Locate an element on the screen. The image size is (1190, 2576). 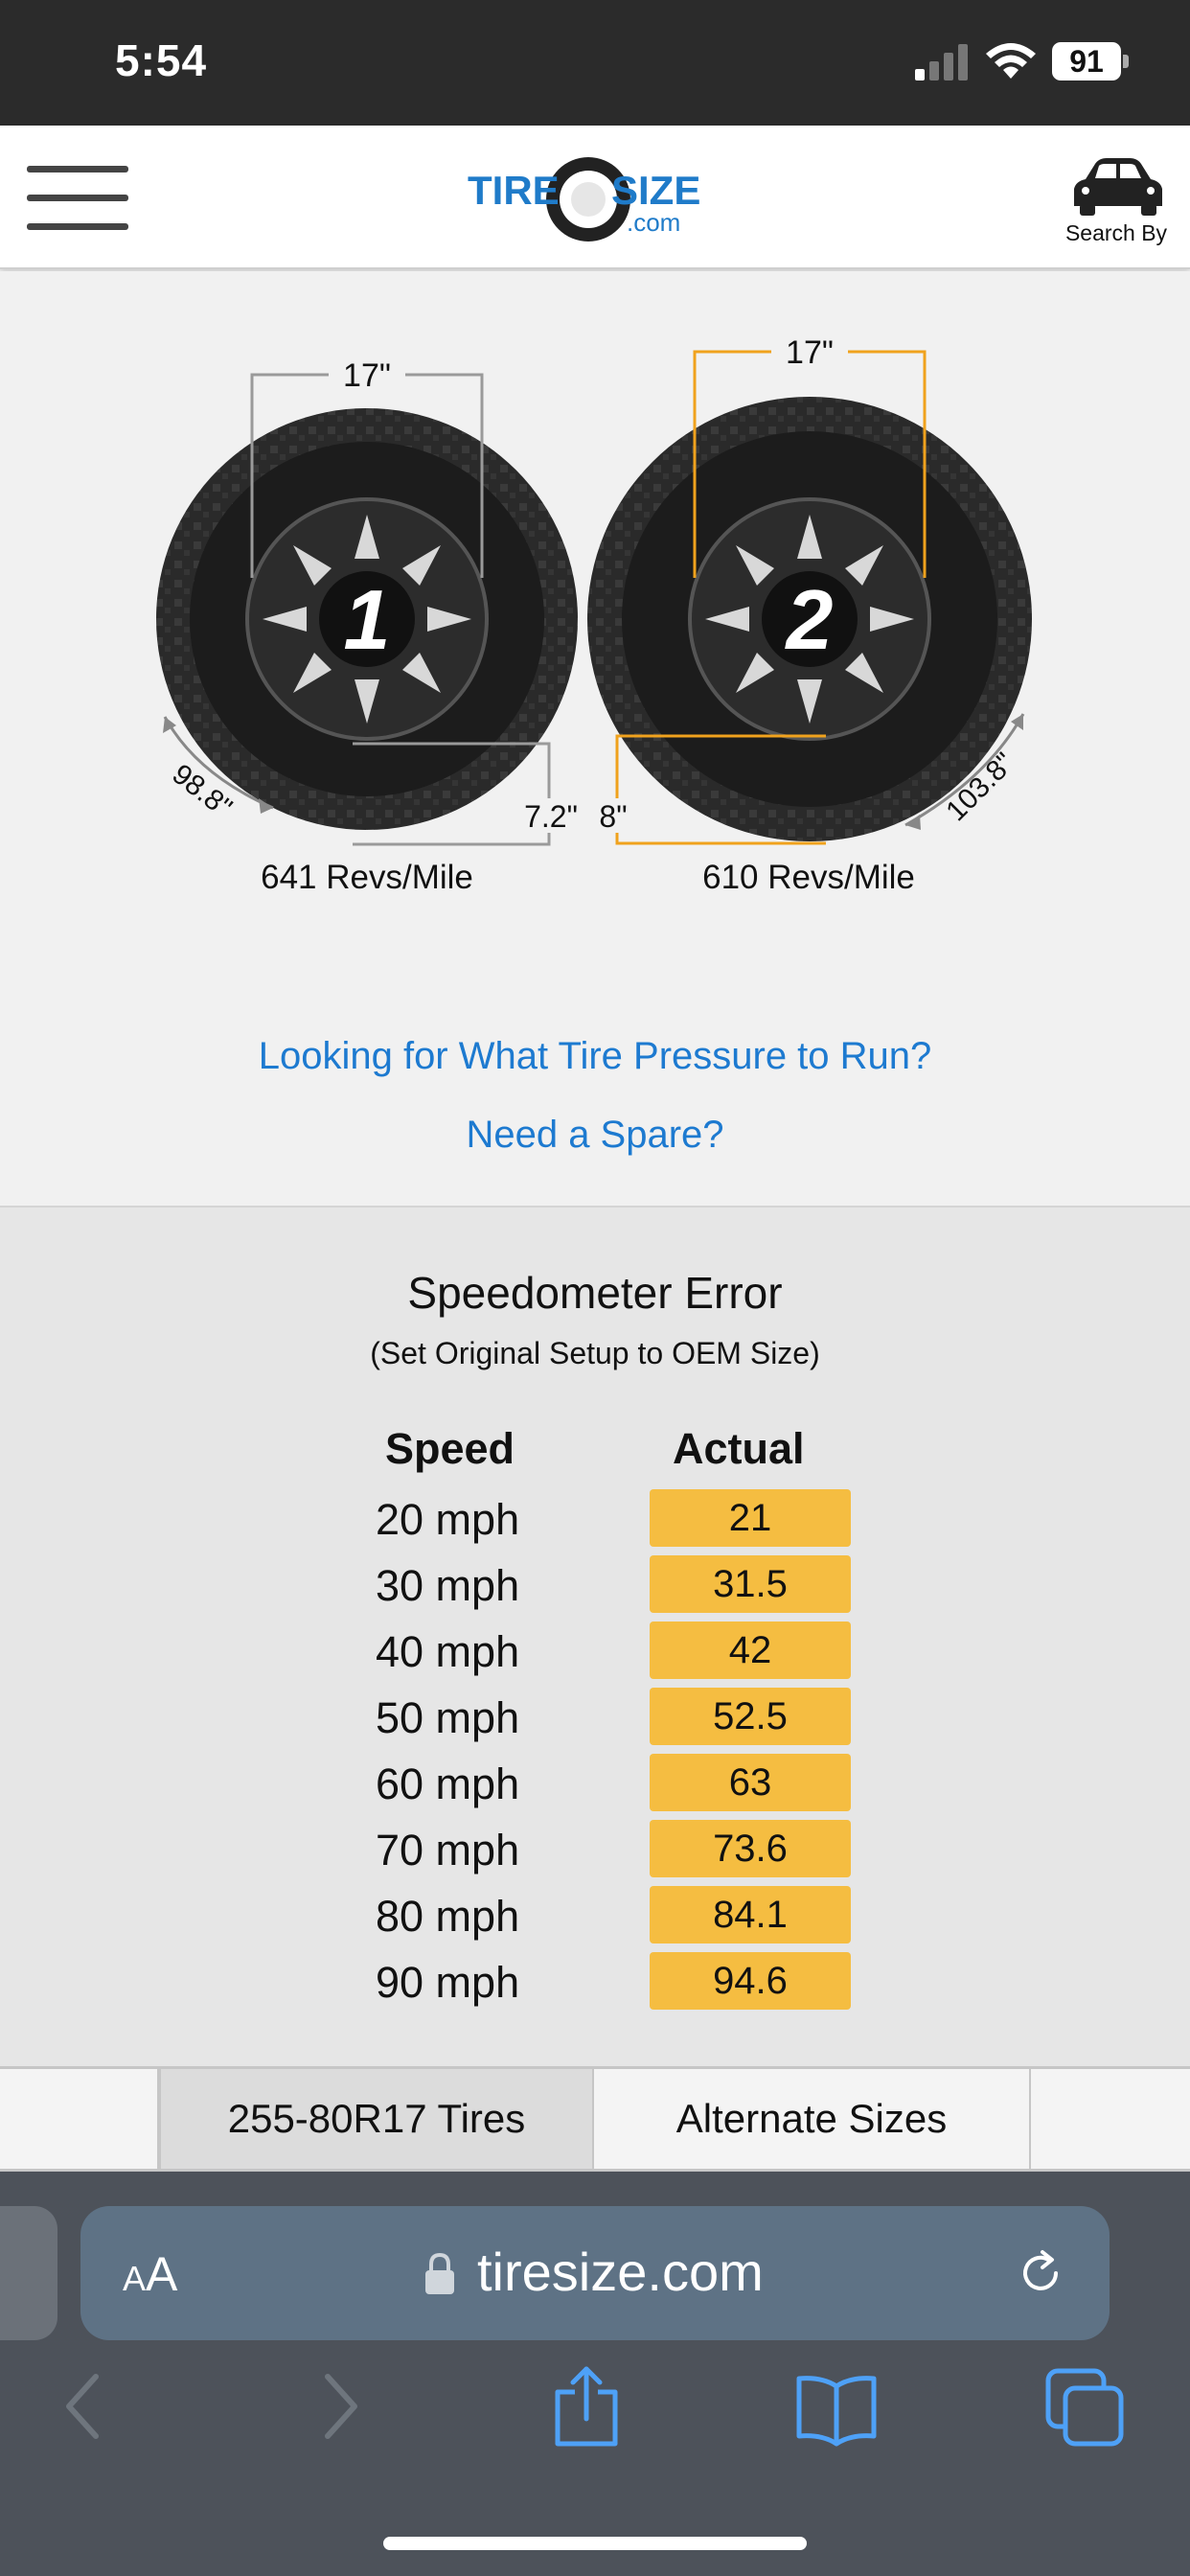
speed-value: 30 mph is located at coordinates (448, 1585).